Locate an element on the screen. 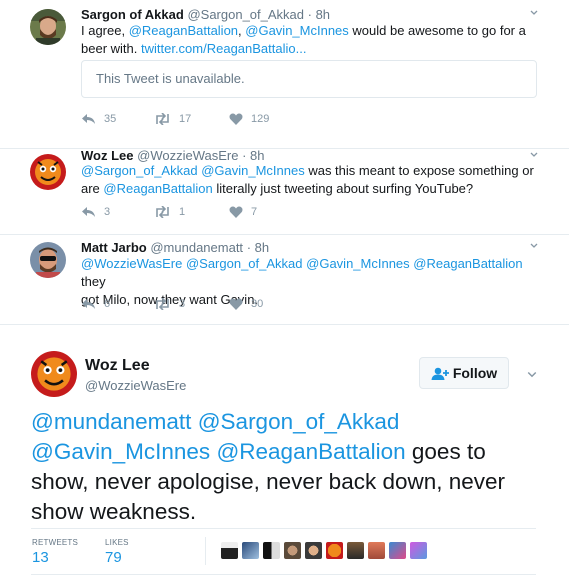 The height and width of the screenshot is (580, 569). like-button: 7 is located at coordinates (243, 212).